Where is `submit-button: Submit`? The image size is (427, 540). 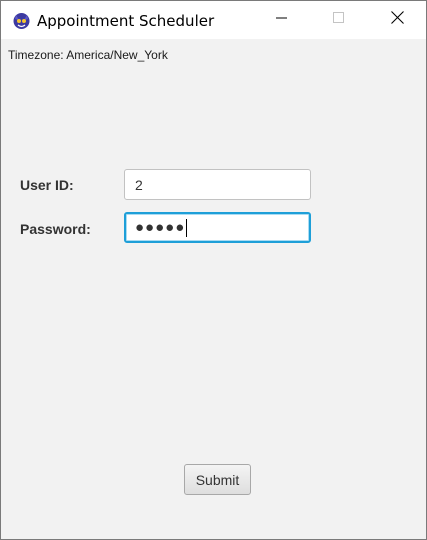
submit-button: Submit is located at coordinates (217, 479).